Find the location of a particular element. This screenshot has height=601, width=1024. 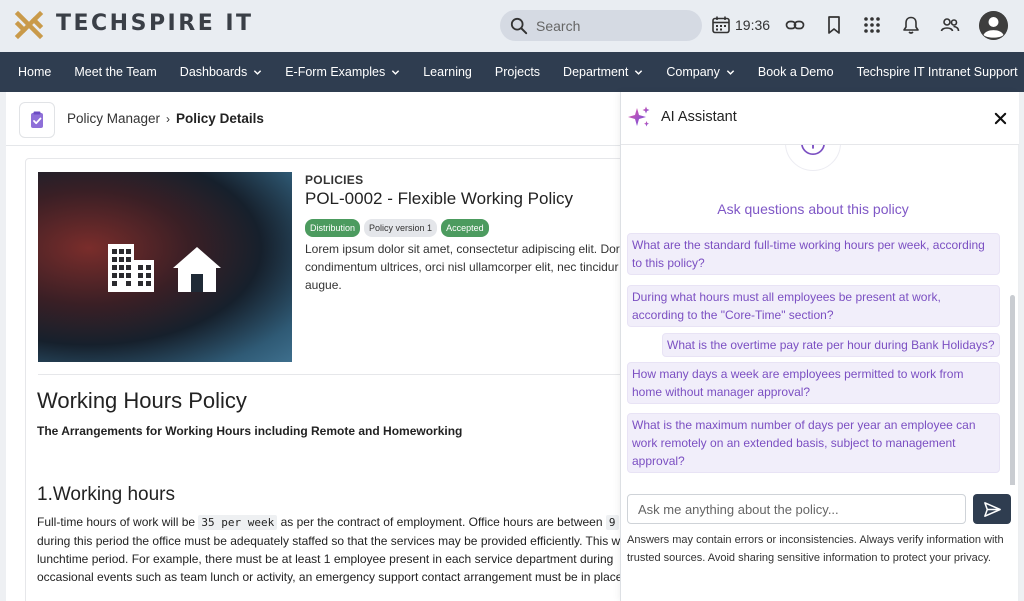

suggested-question-line: home without manager approval? is located at coordinates (721, 392).